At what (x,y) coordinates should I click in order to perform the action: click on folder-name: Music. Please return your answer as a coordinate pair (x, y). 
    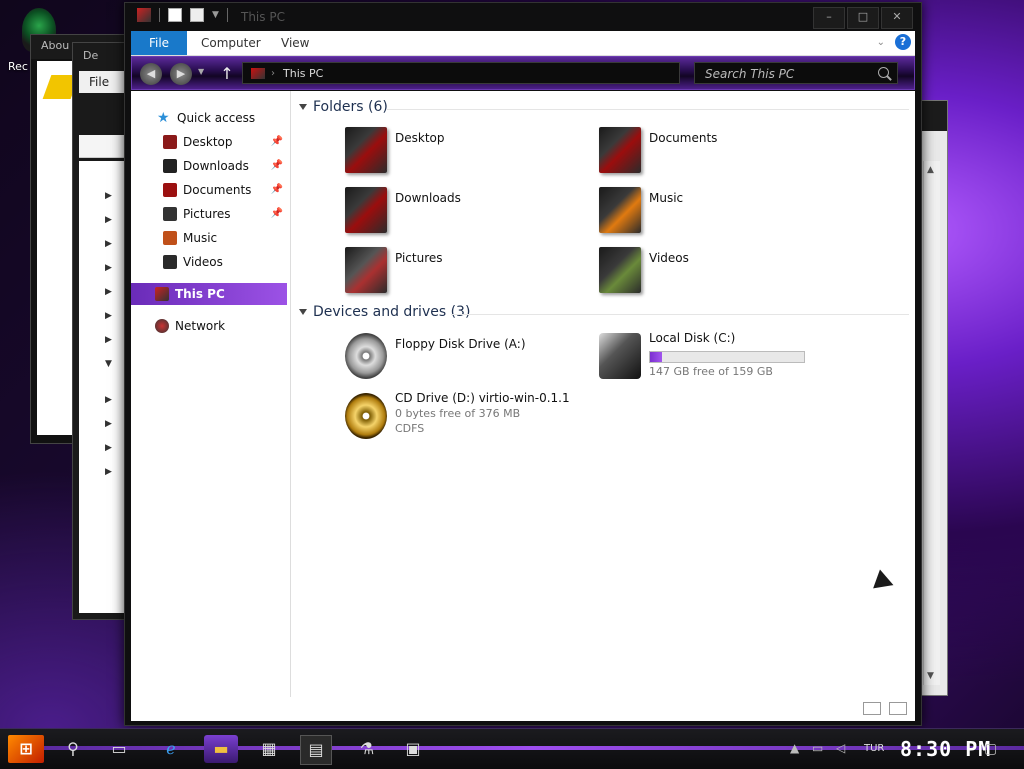
    Looking at the image, I should click on (666, 198).